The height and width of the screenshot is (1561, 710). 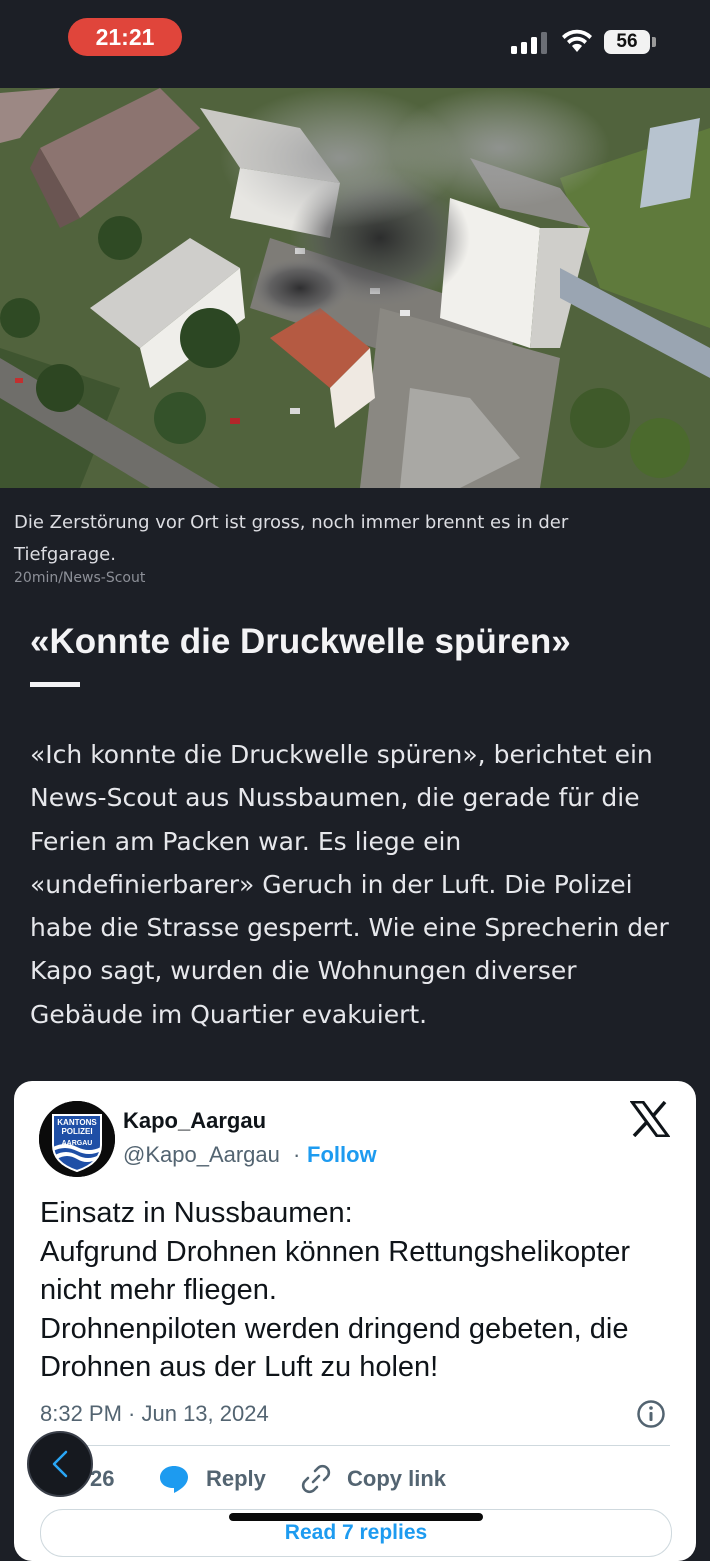 What do you see at coordinates (316, 1479) in the screenshot?
I see `link-icon` at bounding box center [316, 1479].